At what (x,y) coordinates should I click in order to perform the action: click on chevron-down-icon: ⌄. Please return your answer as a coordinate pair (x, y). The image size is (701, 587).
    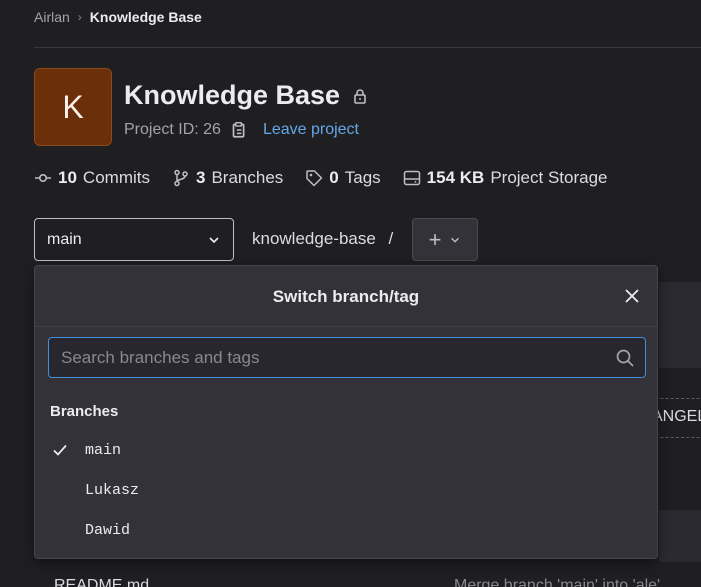
    Looking at the image, I should click on (40, 582).